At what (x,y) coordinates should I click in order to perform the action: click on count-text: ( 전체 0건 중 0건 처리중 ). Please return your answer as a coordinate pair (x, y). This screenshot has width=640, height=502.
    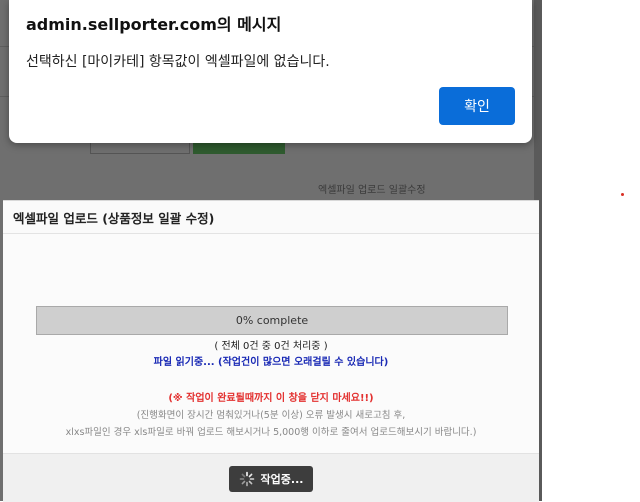
    Looking at the image, I should click on (271, 346).